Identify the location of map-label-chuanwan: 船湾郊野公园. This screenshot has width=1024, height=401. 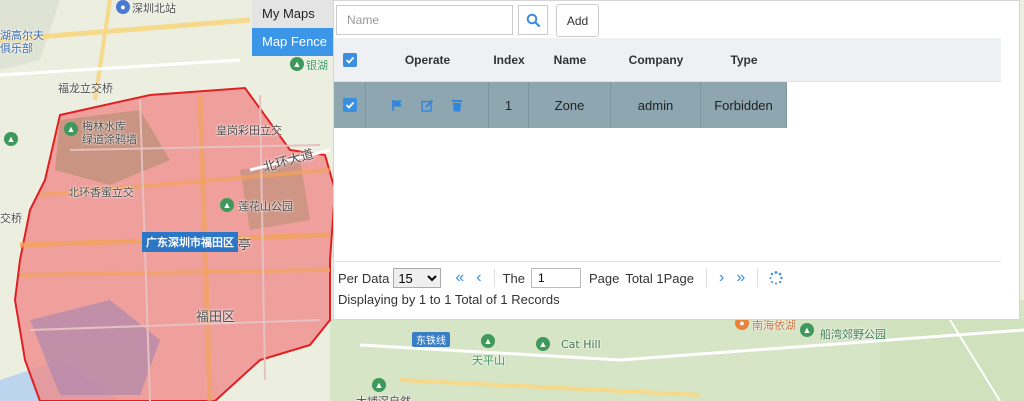
(853, 334).